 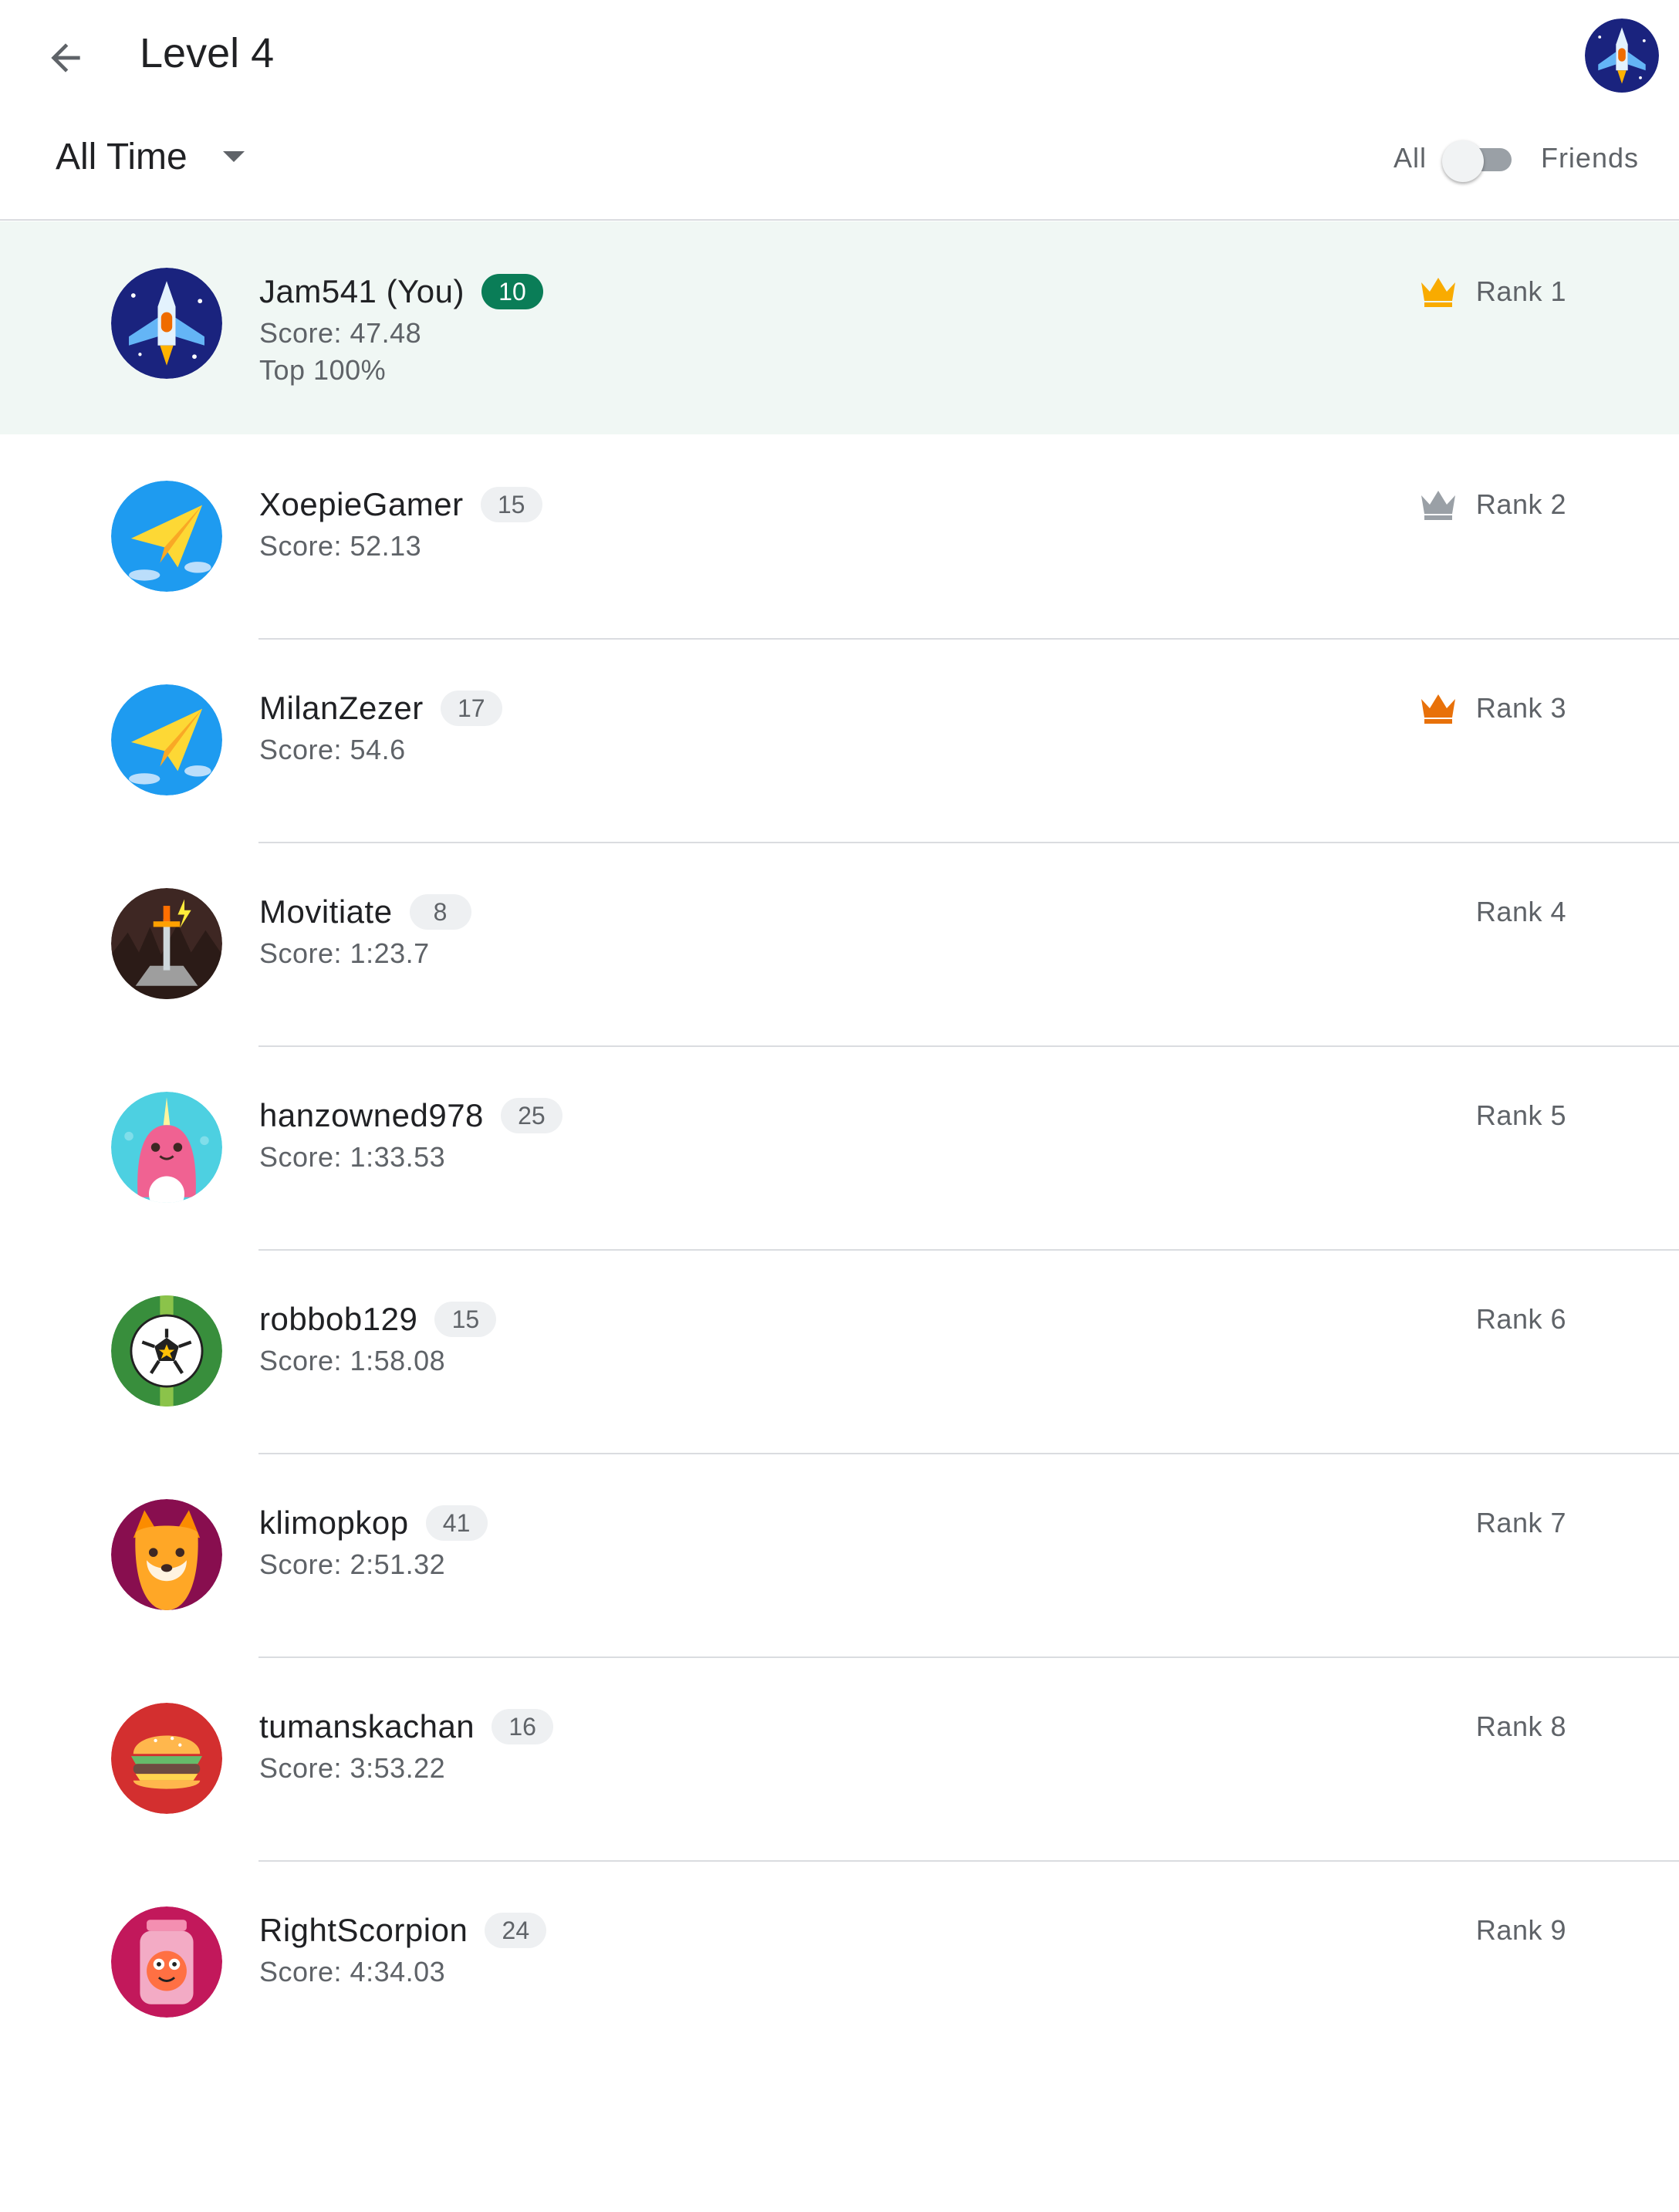 What do you see at coordinates (1589, 158) in the screenshot?
I see `toggle-friends-label: Friends` at bounding box center [1589, 158].